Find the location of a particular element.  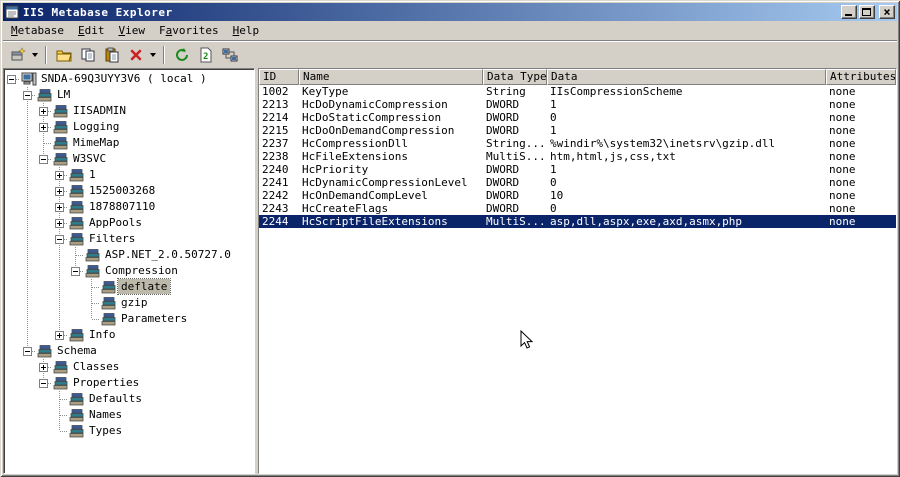

delete-dropdown-arrow is located at coordinates (153, 55).